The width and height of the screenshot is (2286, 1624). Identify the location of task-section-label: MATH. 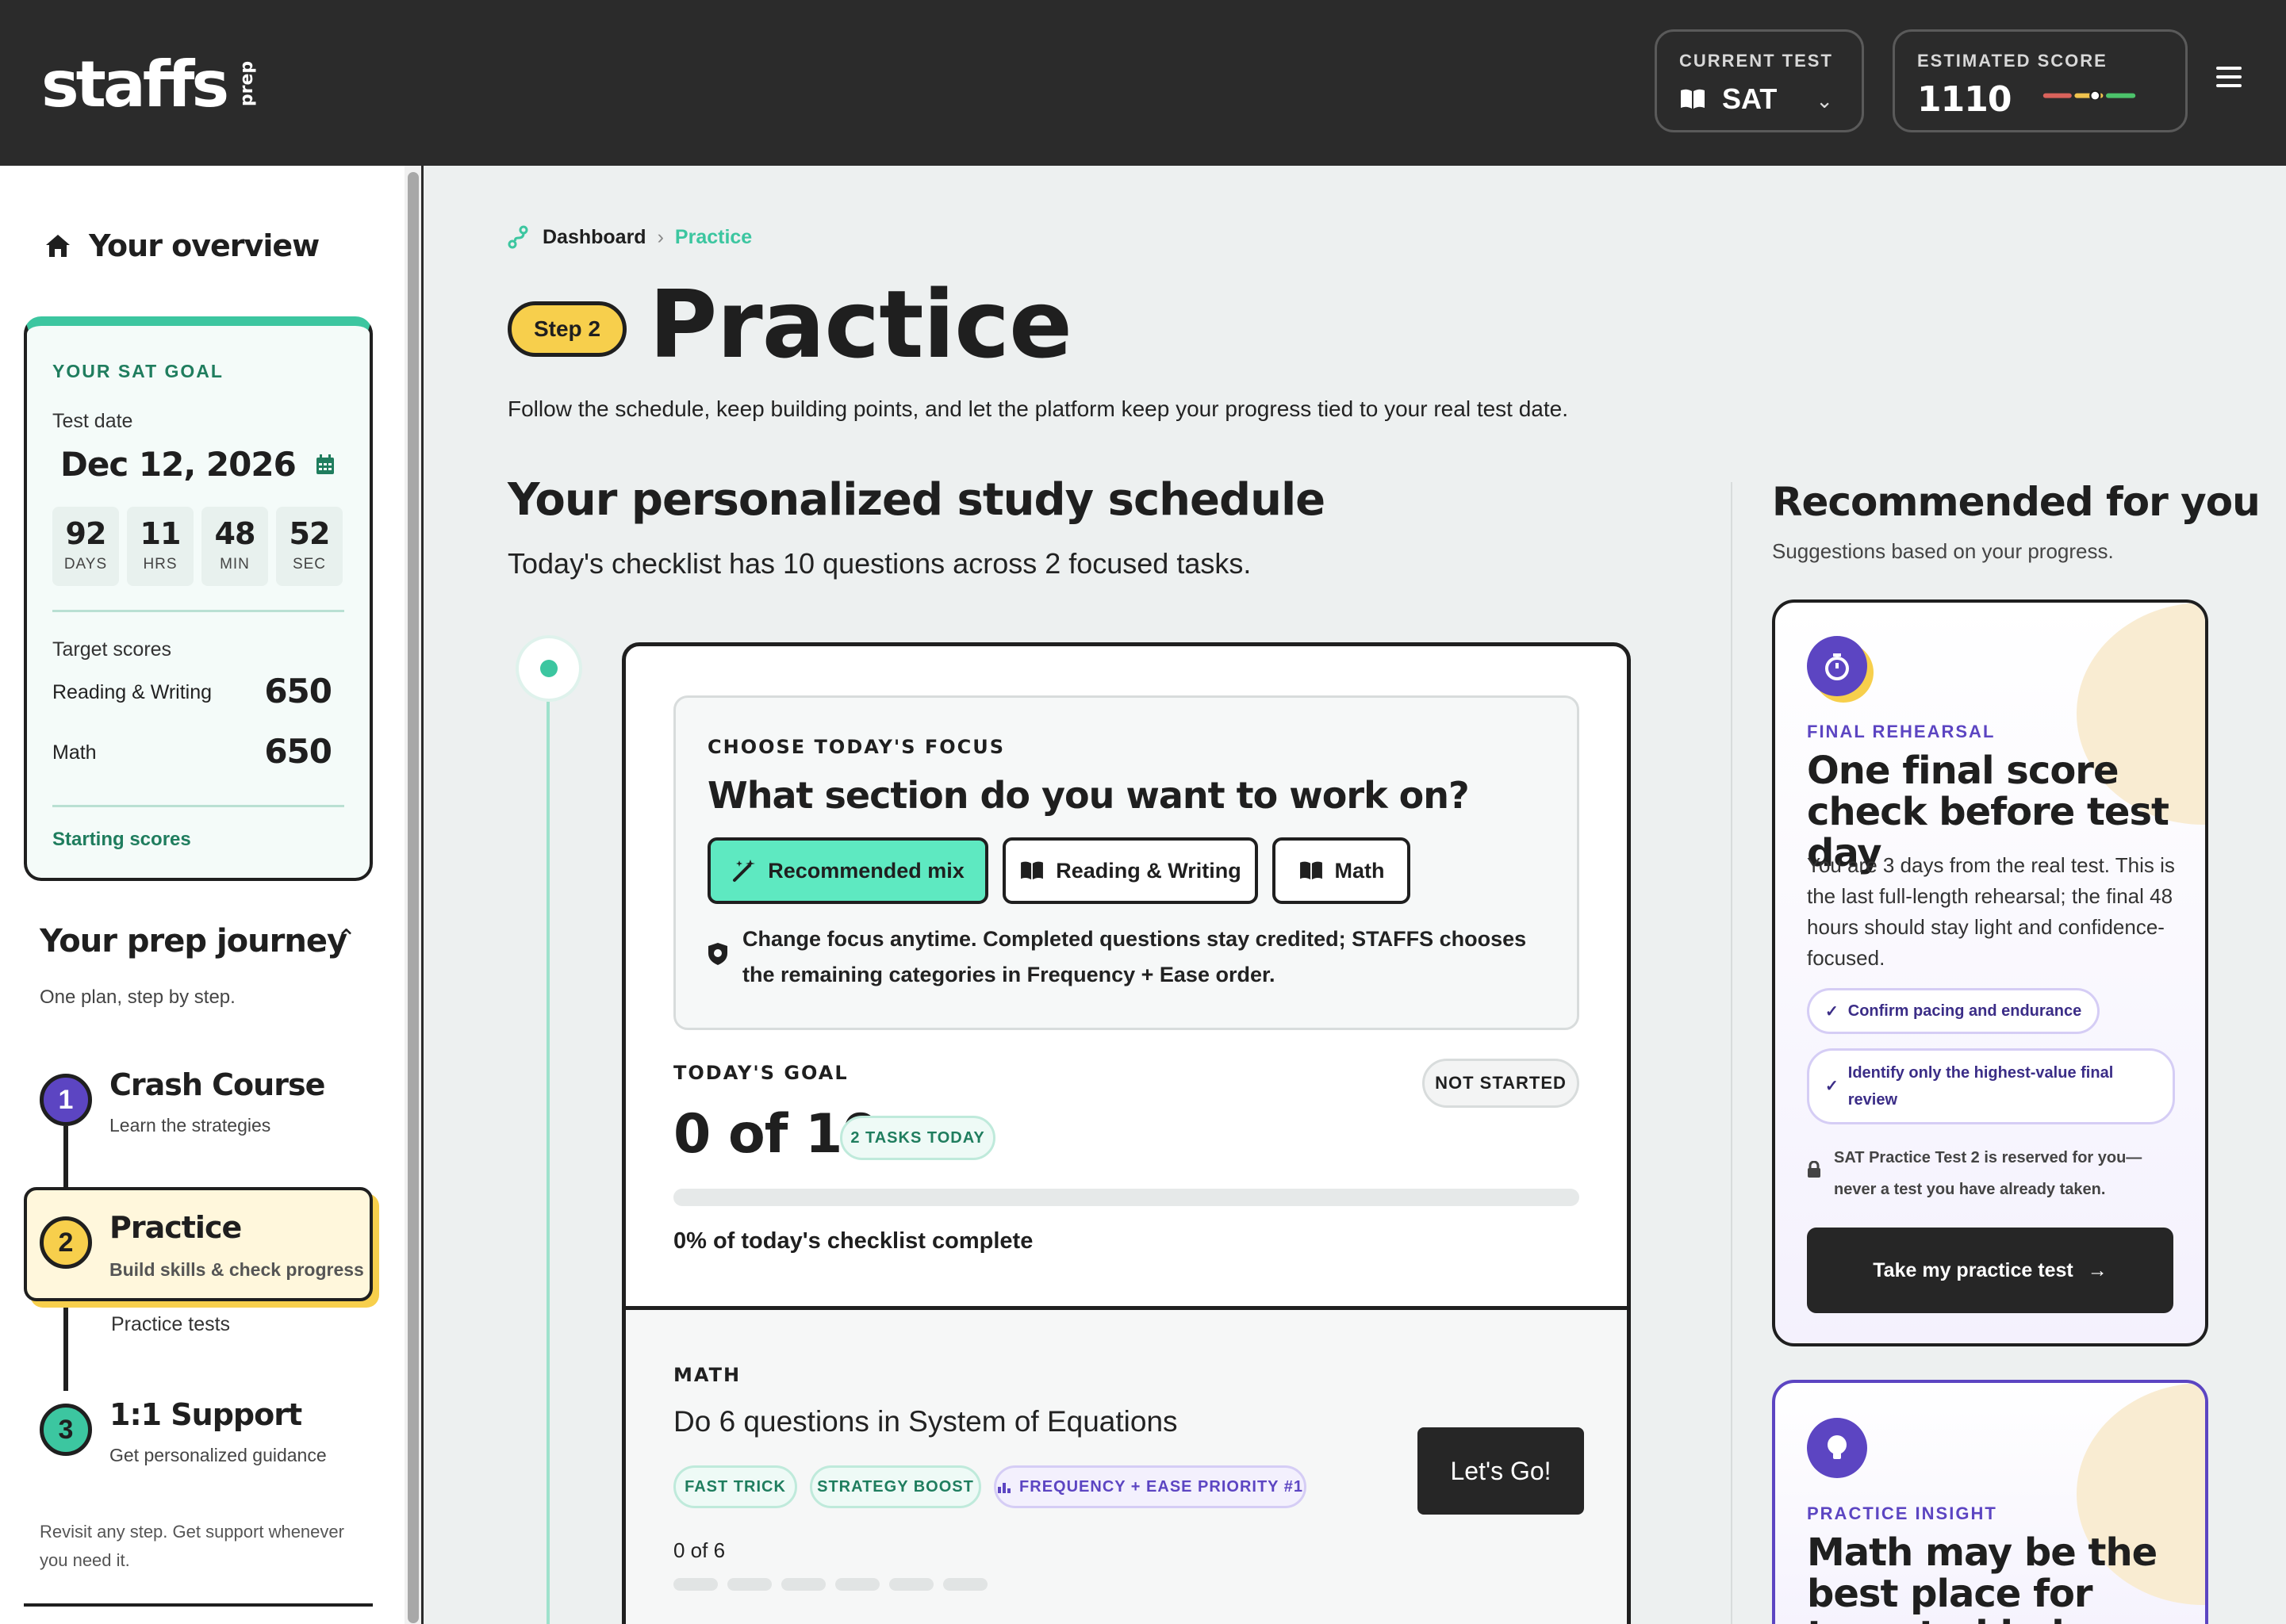
(707, 1375).